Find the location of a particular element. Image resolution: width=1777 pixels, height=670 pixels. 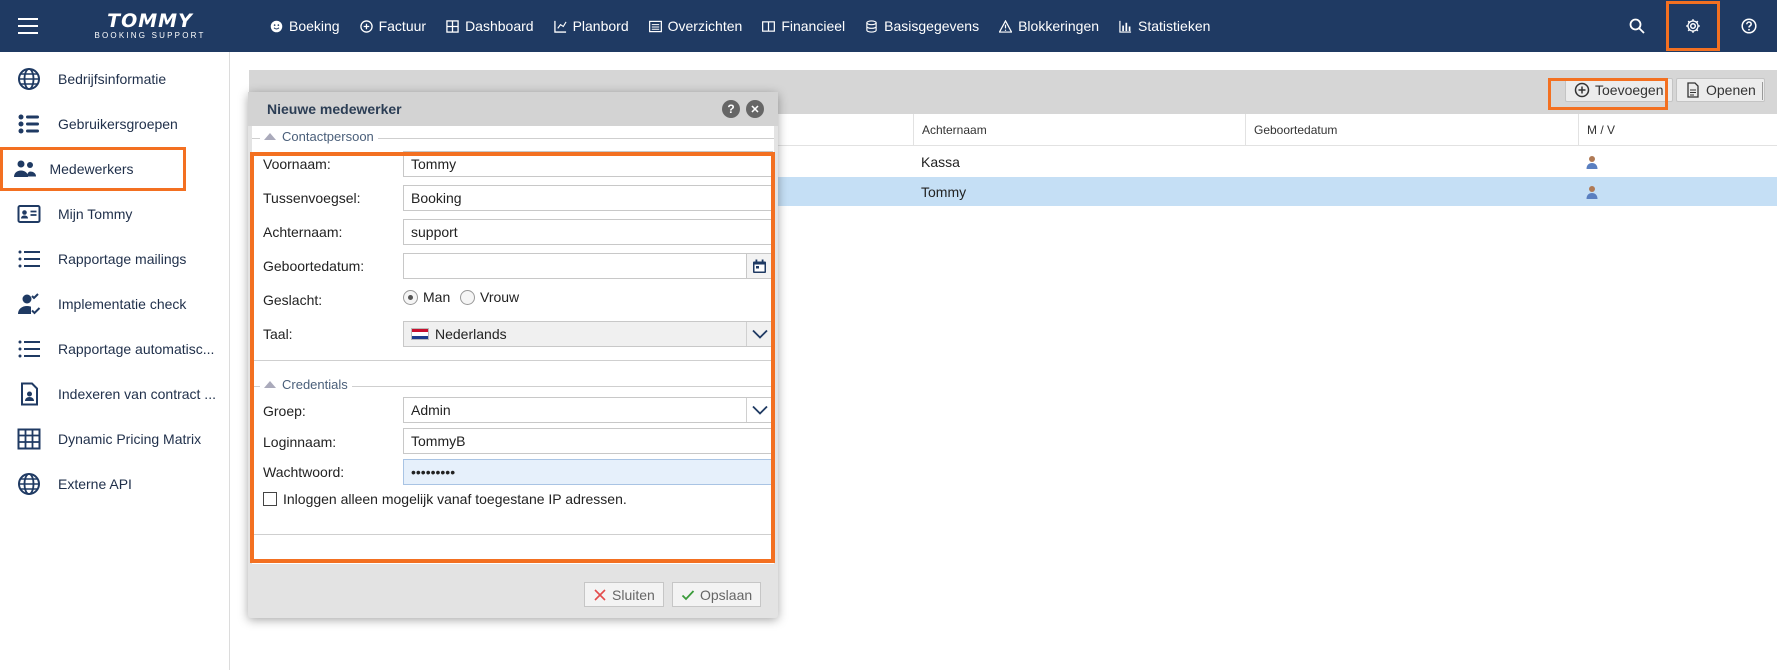

sidebar-item-label: Mijn Tommy is located at coordinates (95, 214).